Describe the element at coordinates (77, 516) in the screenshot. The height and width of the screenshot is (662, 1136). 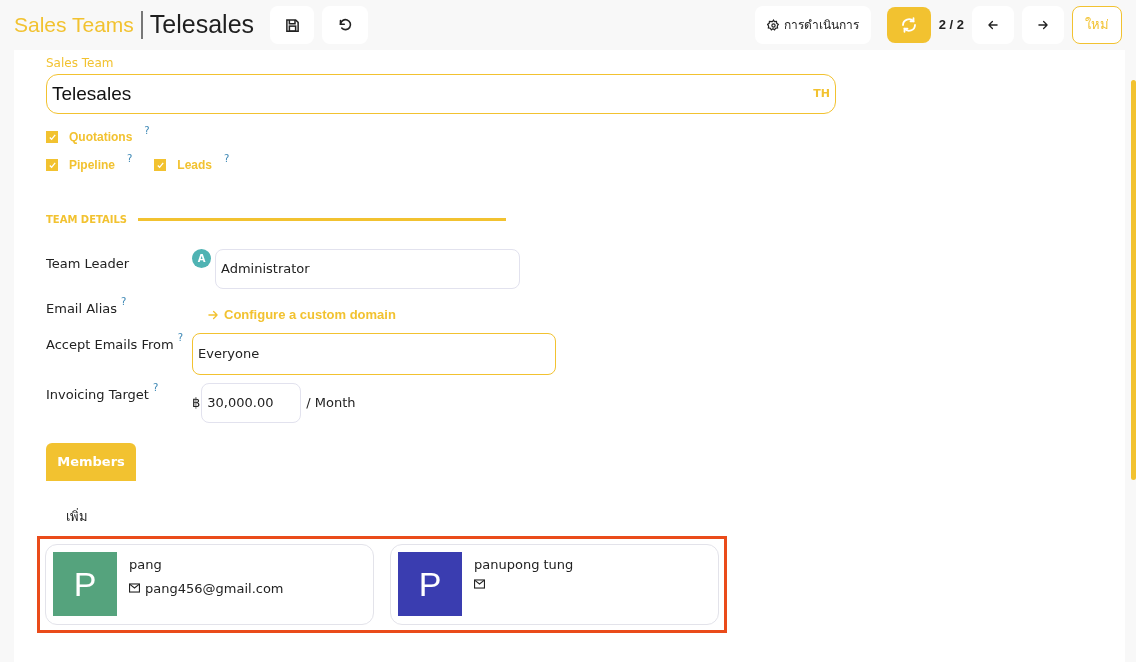
I see `add-link: เพิ่ม` at that location.